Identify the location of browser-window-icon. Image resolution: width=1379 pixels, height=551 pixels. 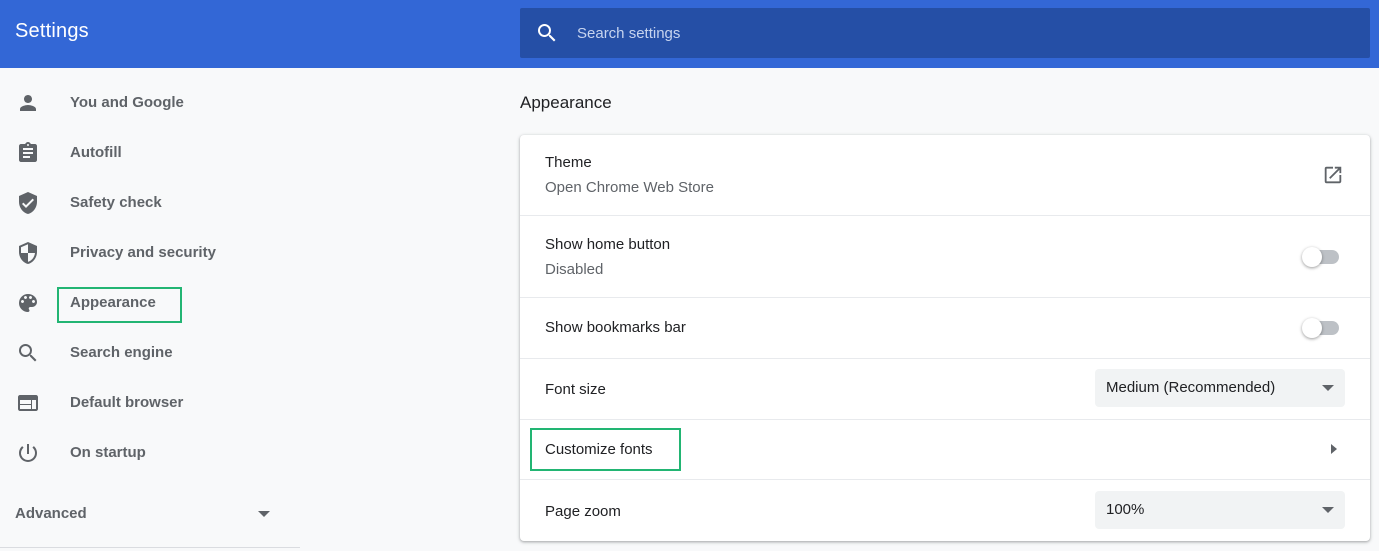
(28, 403).